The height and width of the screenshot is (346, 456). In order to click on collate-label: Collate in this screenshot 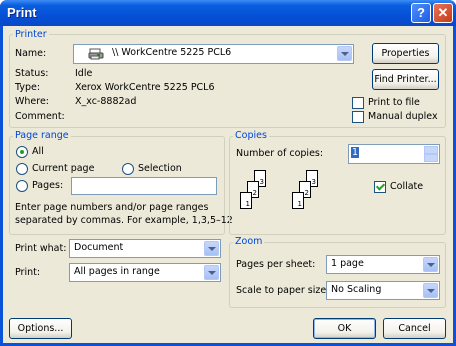, I will do `click(406, 186)`.